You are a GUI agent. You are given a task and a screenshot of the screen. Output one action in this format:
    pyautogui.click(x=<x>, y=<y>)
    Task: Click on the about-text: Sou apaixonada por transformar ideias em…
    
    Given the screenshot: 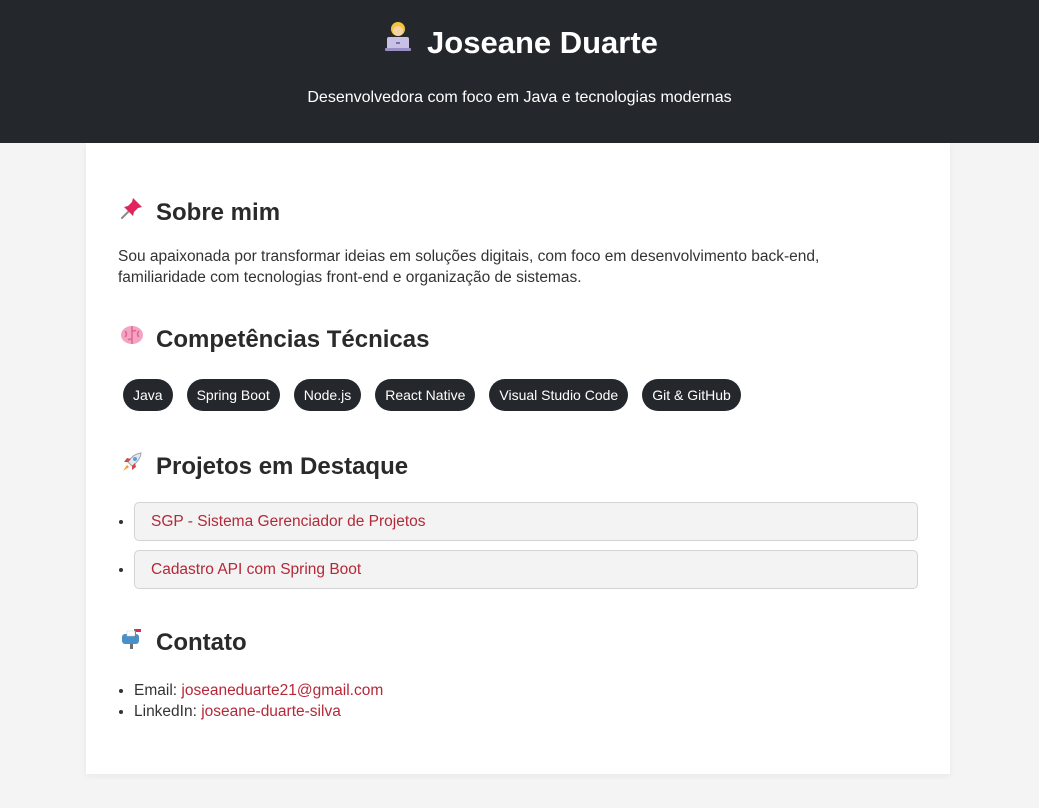 What is the action you would take?
    pyautogui.click(x=469, y=267)
    